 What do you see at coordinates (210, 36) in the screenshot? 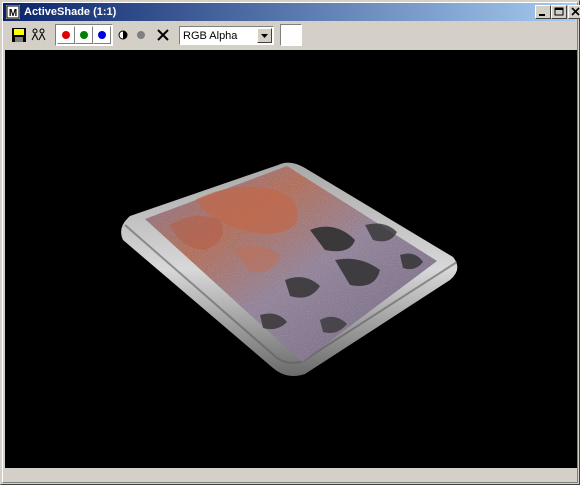
I see `display-channel-value: RGB Alpha` at bounding box center [210, 36].